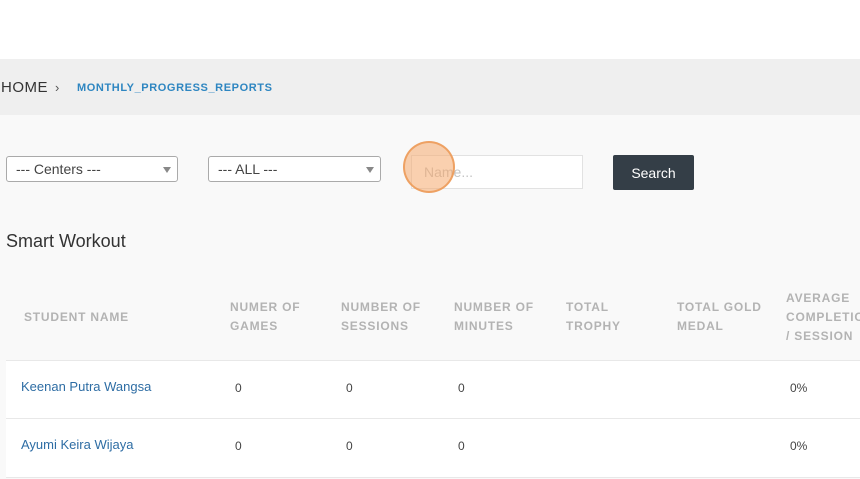  I want to click on header-average-completion: AVERAGE COMPLETIO / SESSION, so click(823, 317).